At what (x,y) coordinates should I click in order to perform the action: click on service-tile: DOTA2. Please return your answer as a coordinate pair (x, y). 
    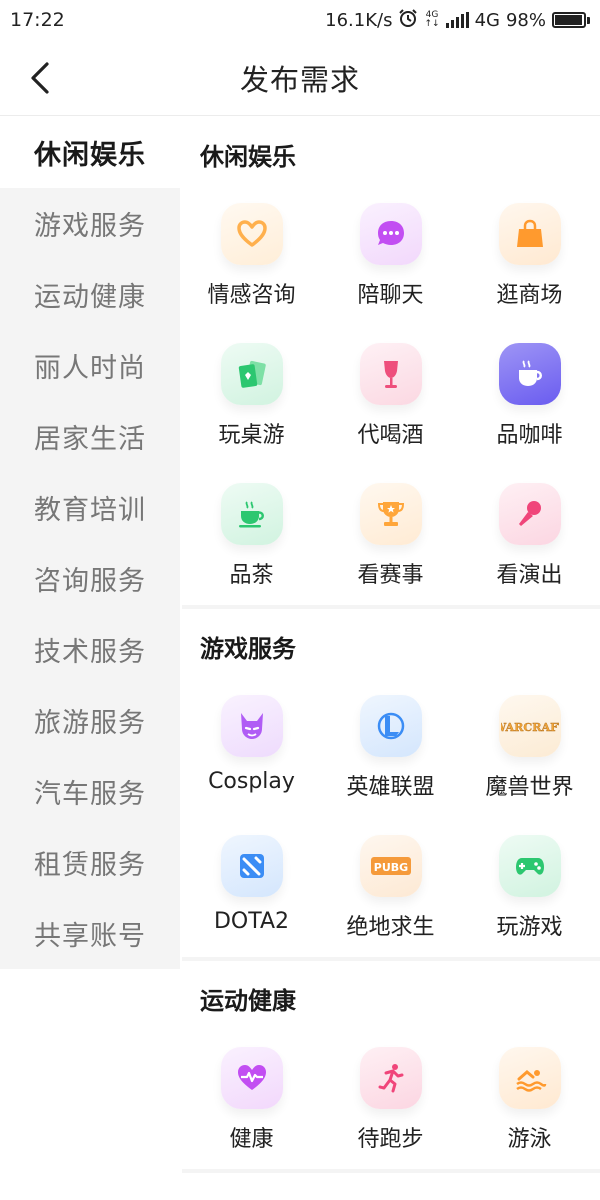
    Looking at the image, I should click on (251, 887).